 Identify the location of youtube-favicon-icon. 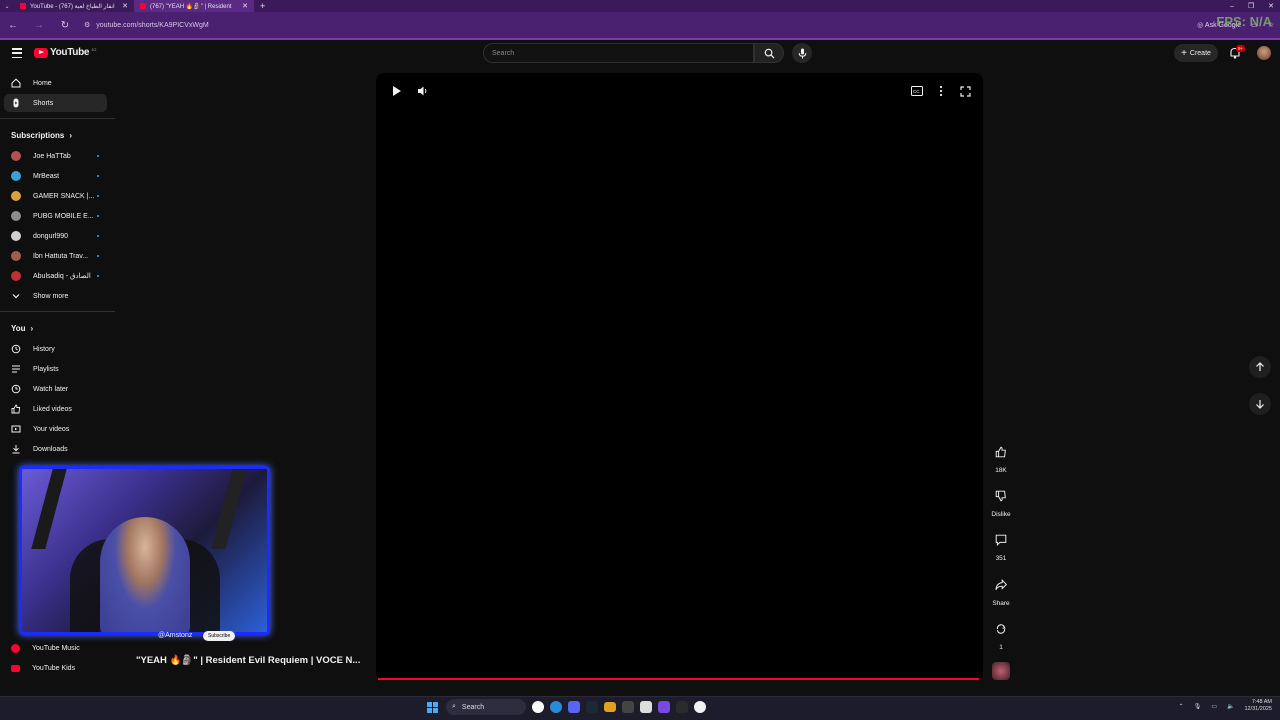
(23, 6).